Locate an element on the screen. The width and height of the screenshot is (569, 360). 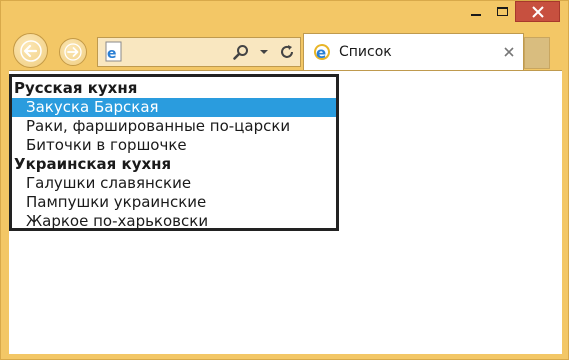
optgroup-label: Русская кухня is located at coordinates (76, 88).